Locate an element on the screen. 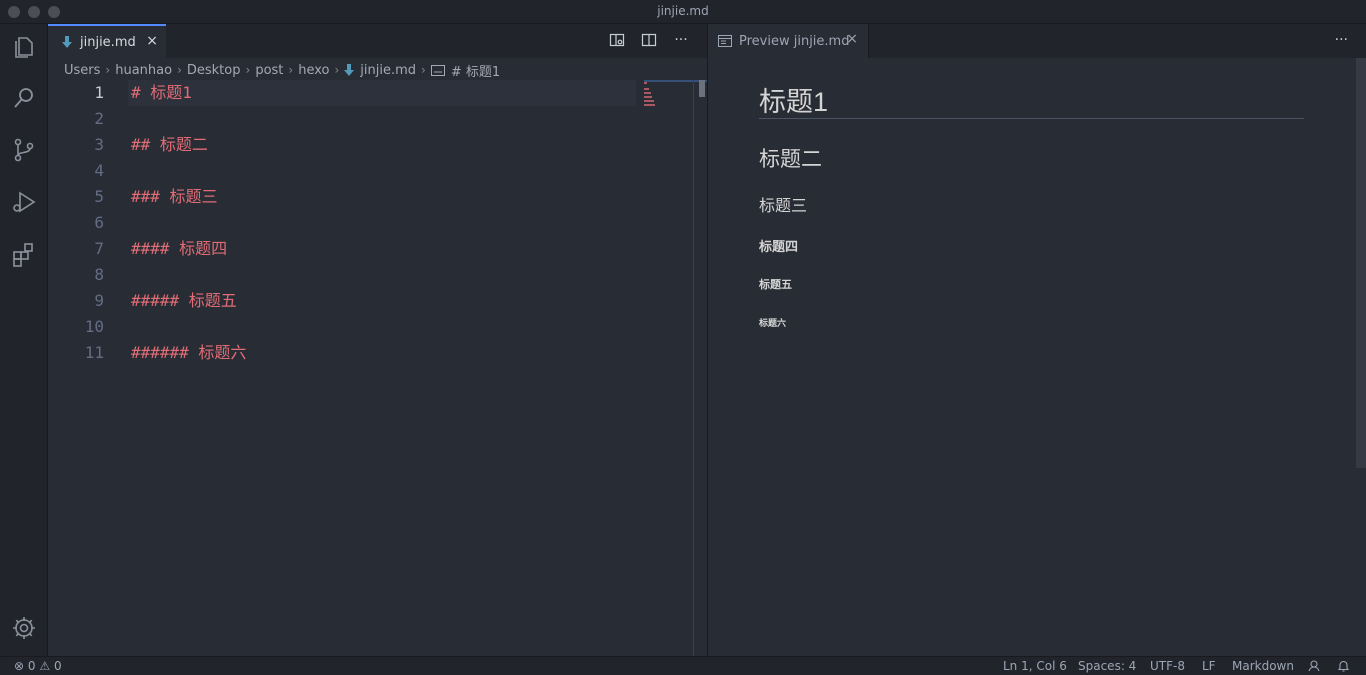  language-mode: Markdown is located at coordinates (1263, 666).